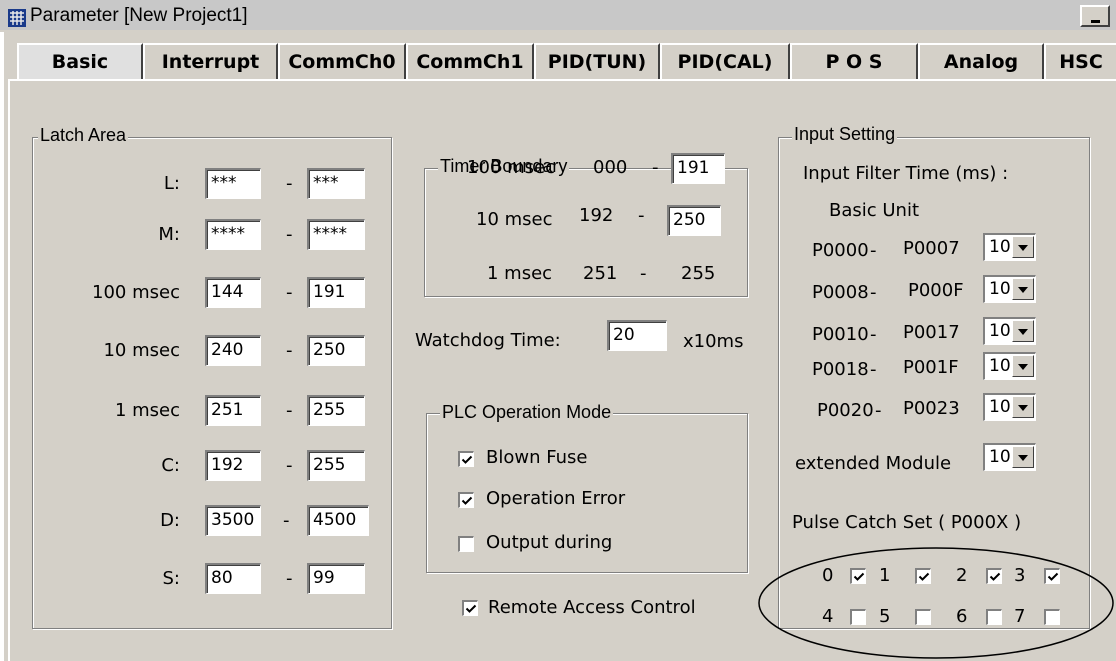 This screenshot has width=1116, height=661. What do you see at coordinates (527, 412) in the screenshot?
I see `plc-operation-mode-title: PLC Operation Mode` at bounding box center [527, 412].